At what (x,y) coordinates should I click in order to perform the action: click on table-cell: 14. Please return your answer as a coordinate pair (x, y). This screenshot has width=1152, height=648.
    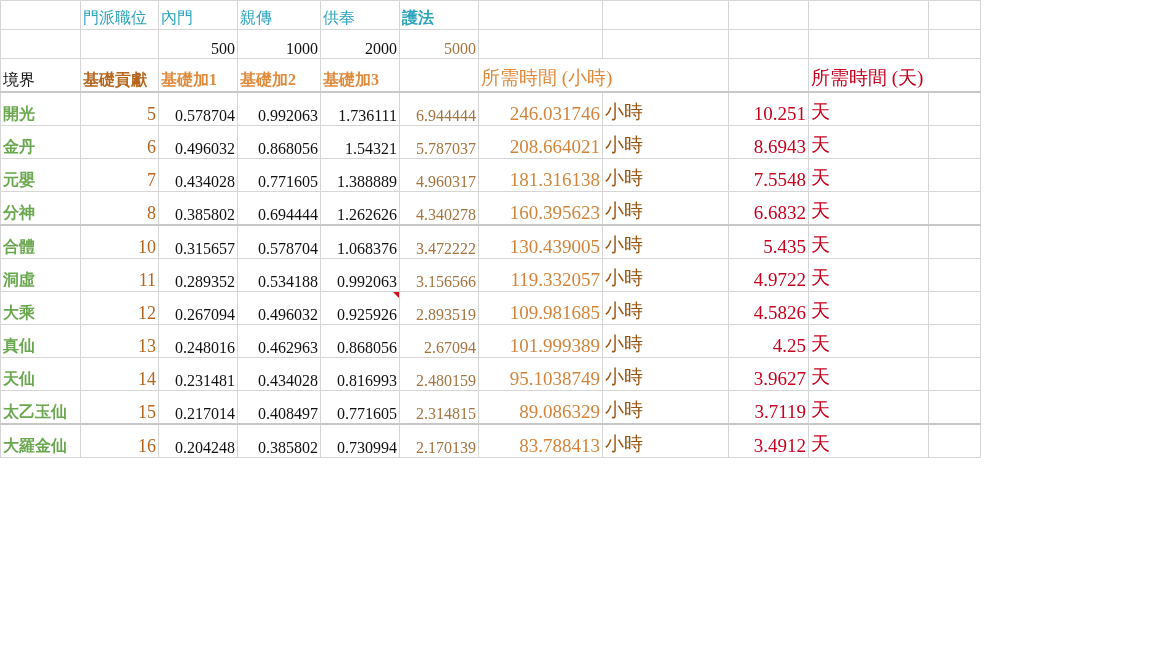
    Looking at the image, I should click on (119, 374).